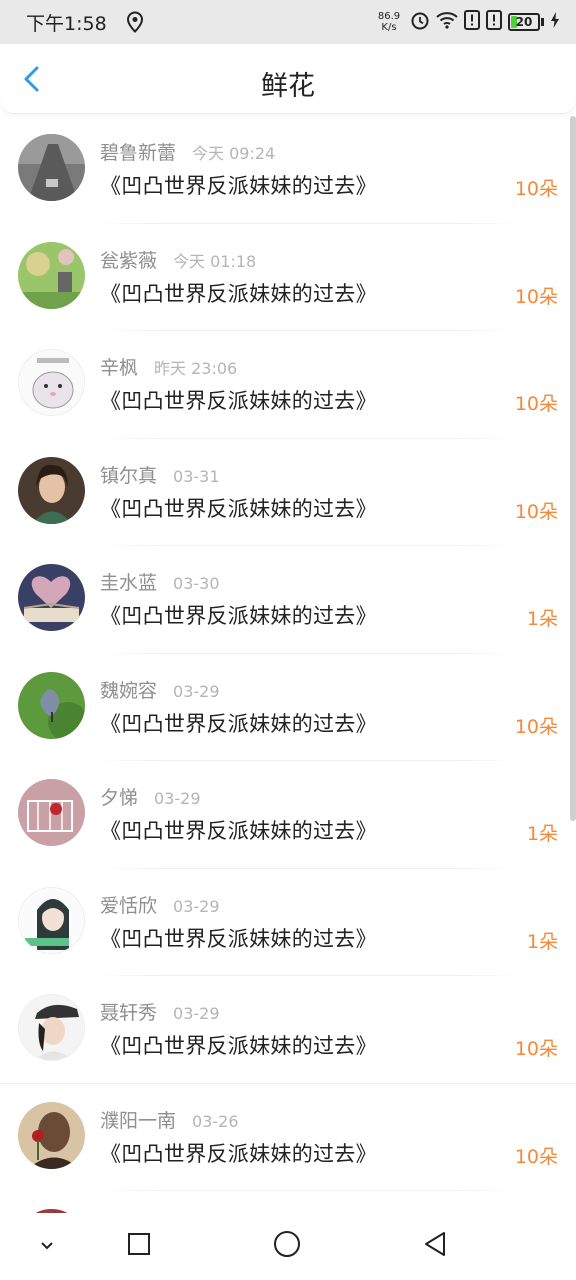 This screenshot has width=576, height=1280. I want to click on timestamp: 今天 09:24, so click(234, 153).